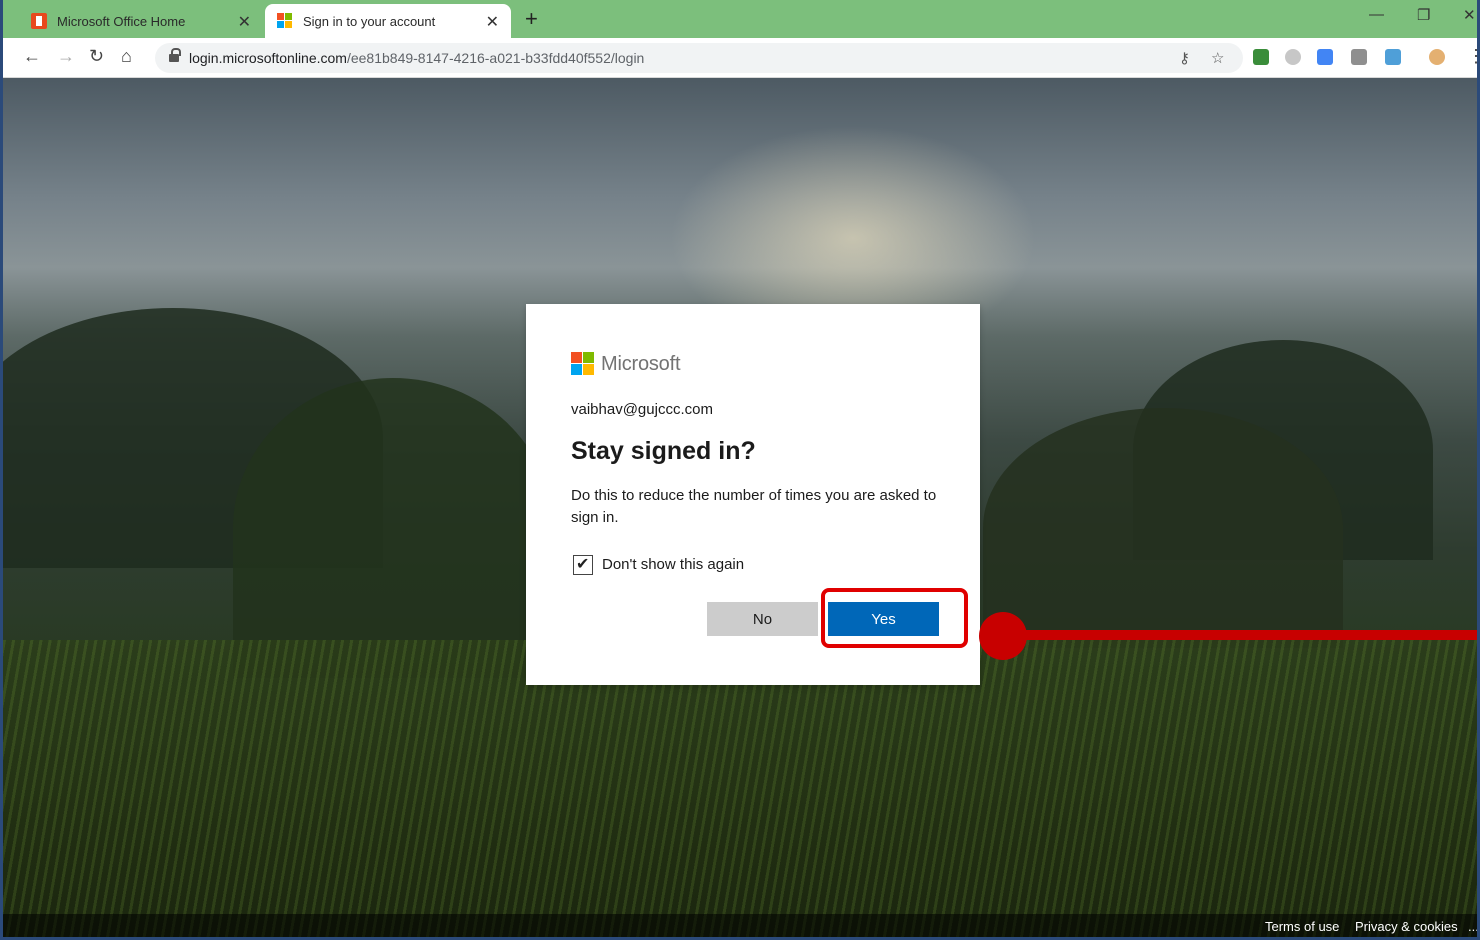 Image resolution: width=1480 pixels, height=940 pixels. What do you see at coordinates (1393, 57) in the screenshot?
I see `extension-upload-icon` at bounding box center [1393, 57].